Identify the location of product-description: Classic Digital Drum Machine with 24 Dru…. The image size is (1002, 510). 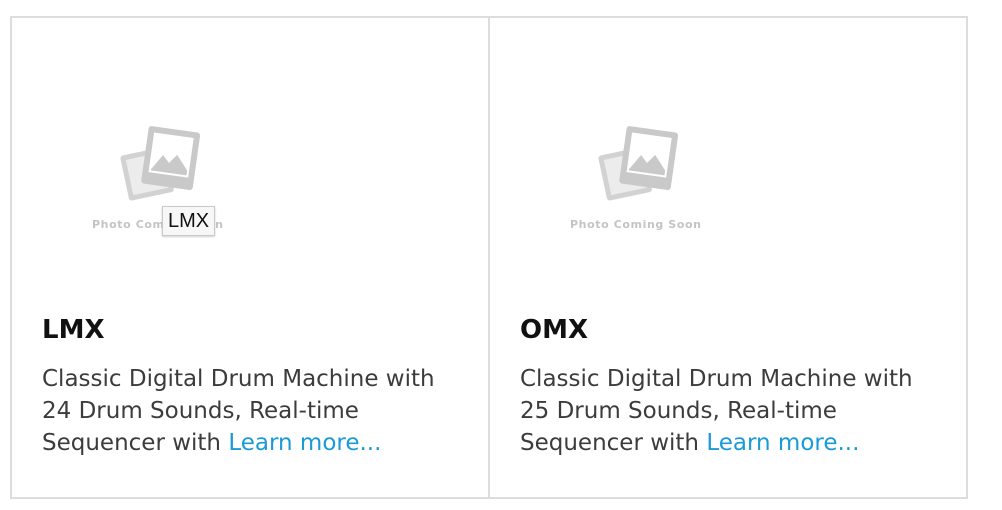
(252, 411).